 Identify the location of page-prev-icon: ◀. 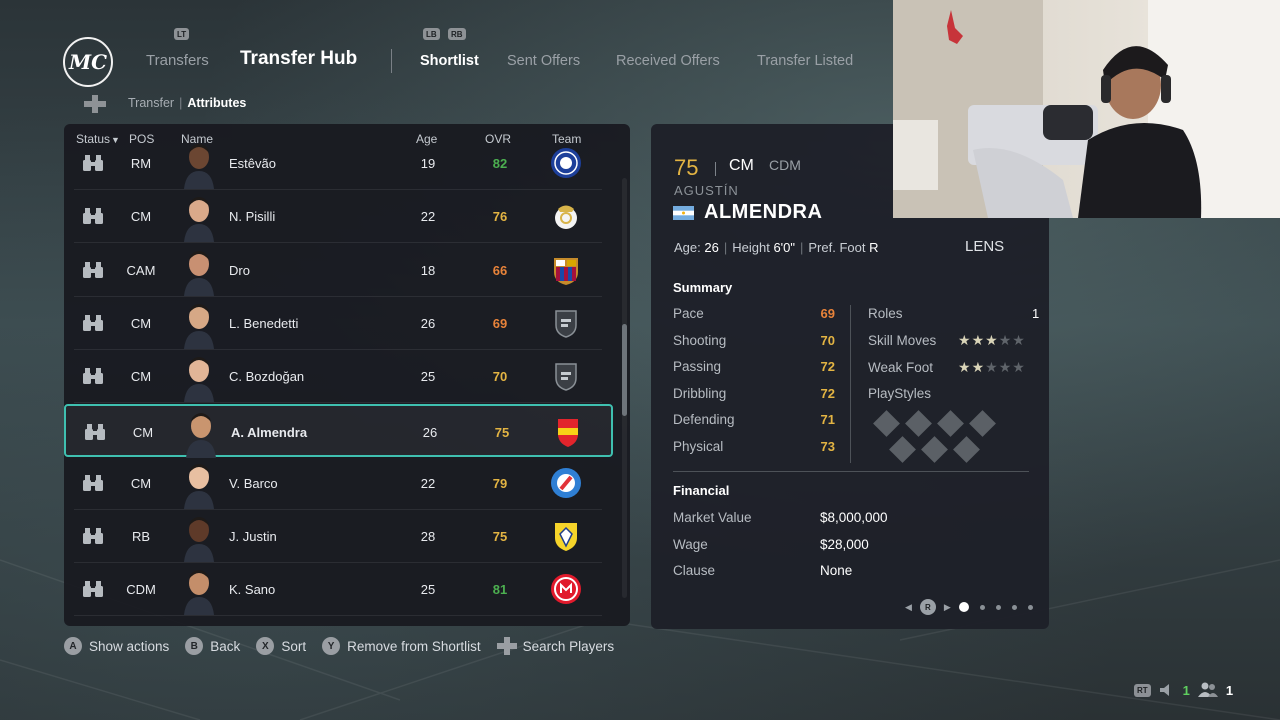
(908, 607).